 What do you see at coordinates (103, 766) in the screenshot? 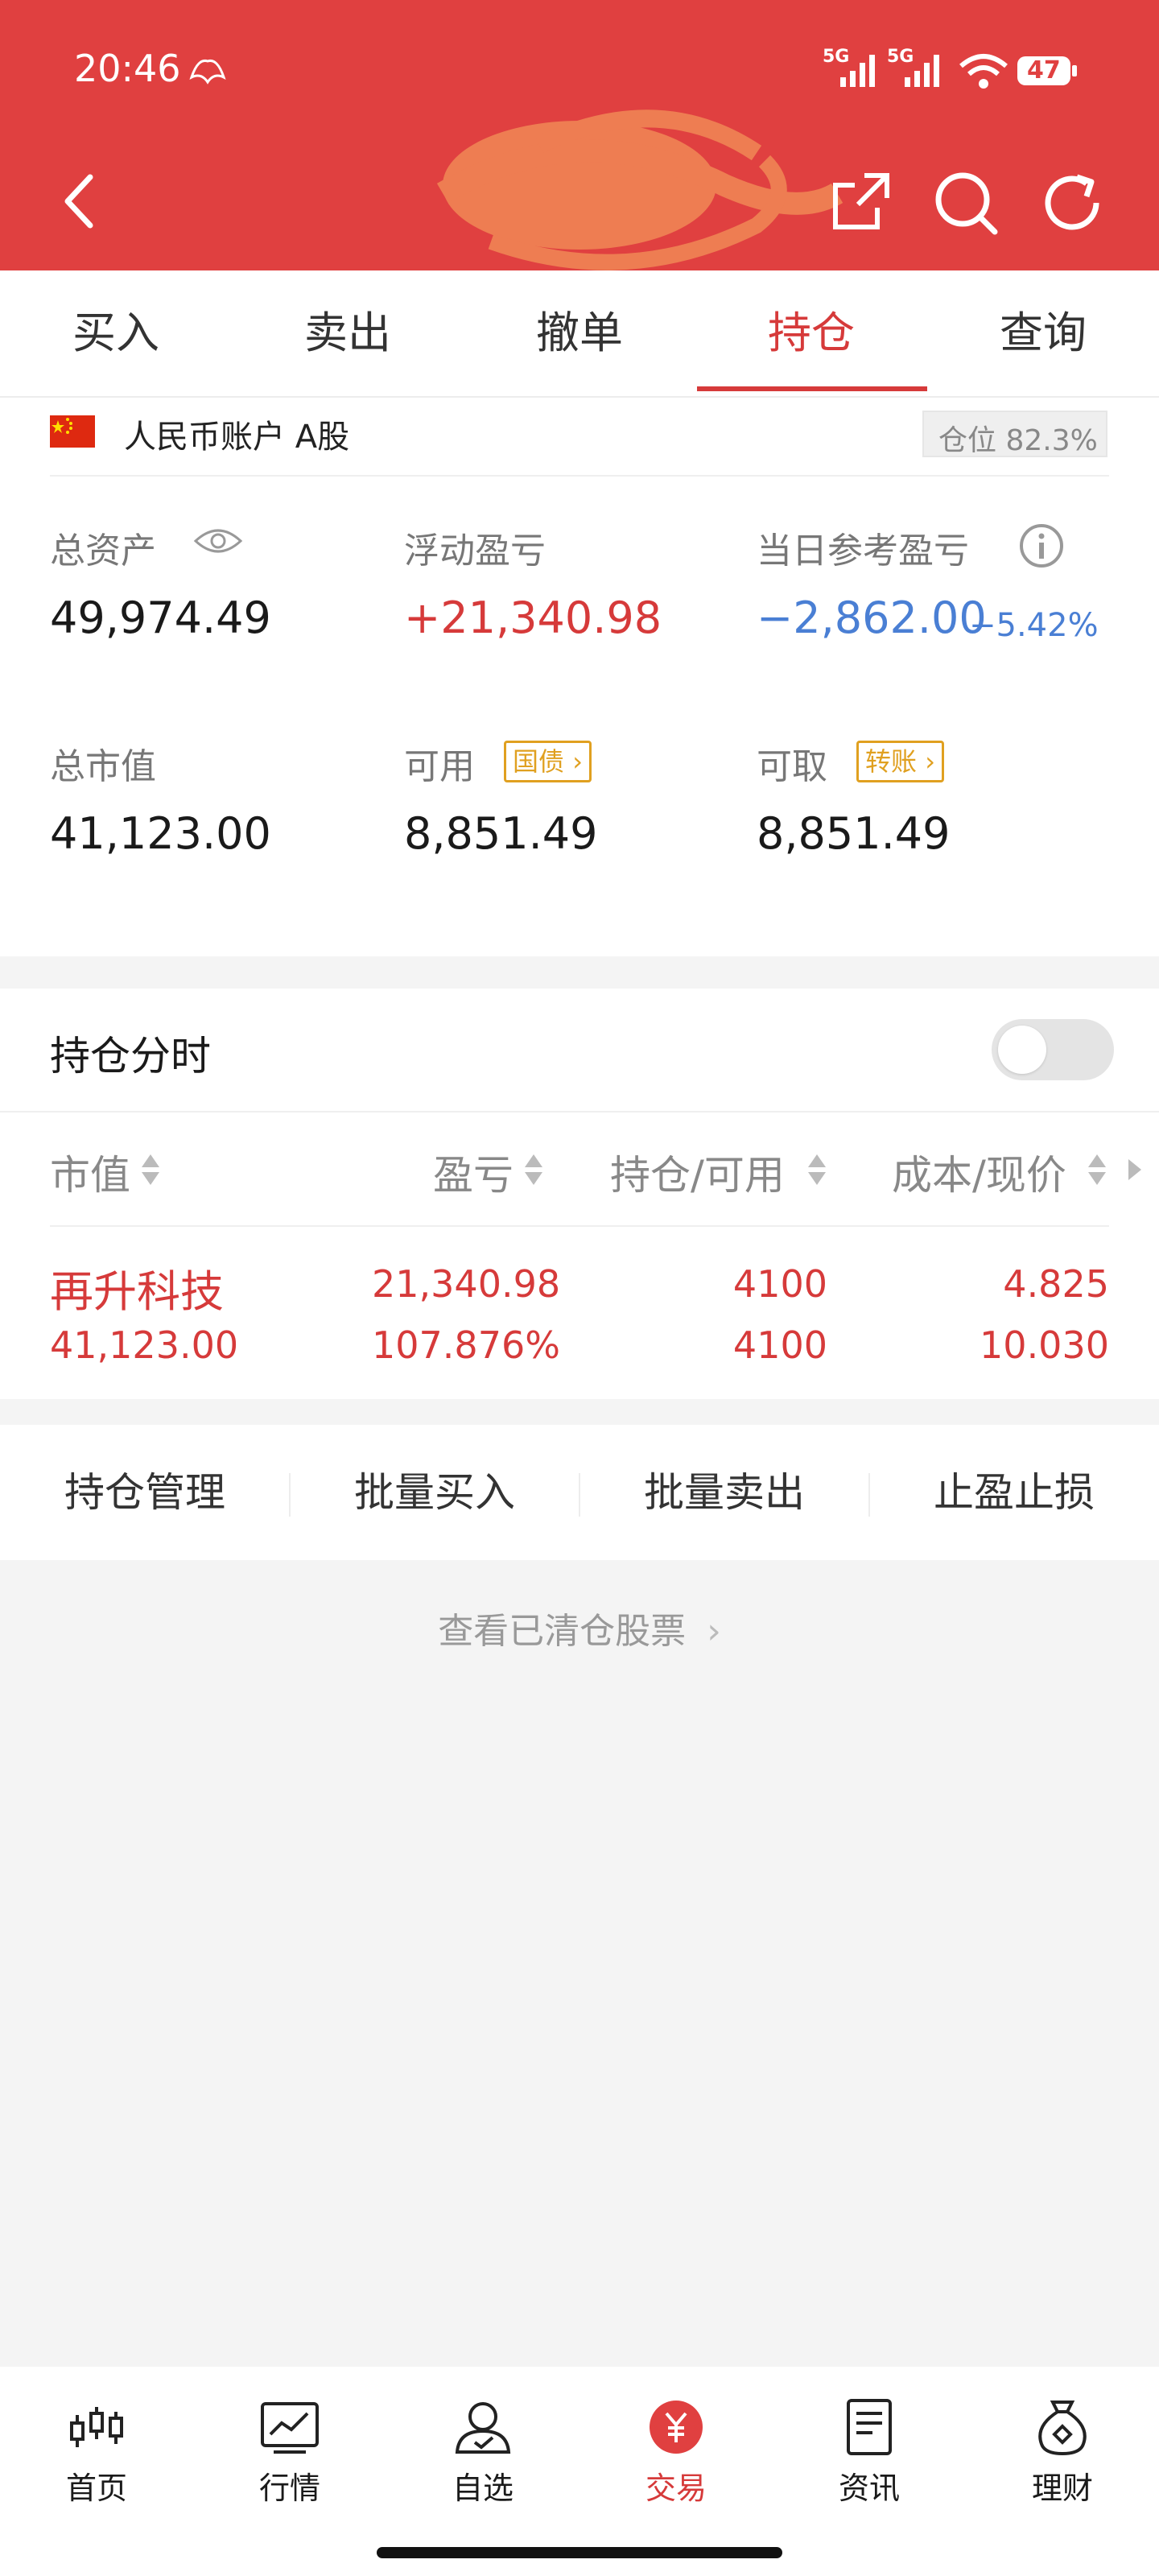
I see `market-value-label: 总市值` at bounding box center [103, 766].